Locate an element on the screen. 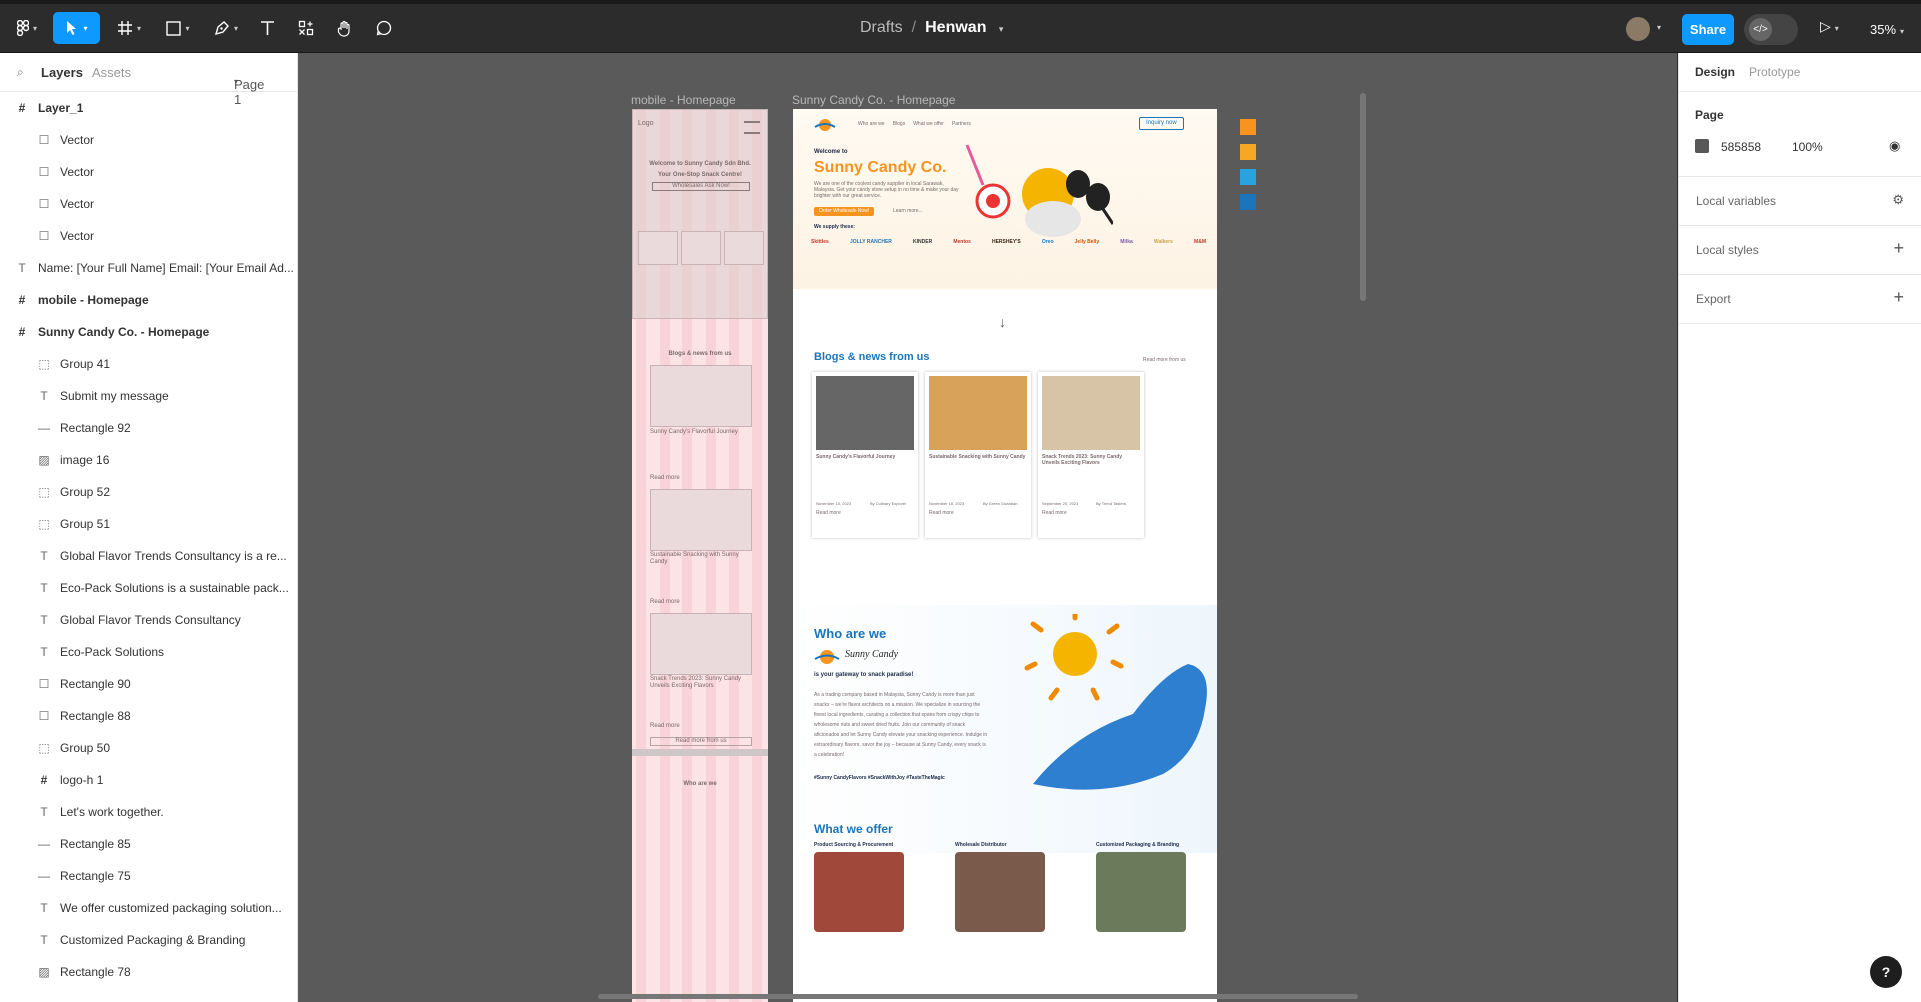  present-button: ▷ ▾ is located at coordinates (1829, 26).